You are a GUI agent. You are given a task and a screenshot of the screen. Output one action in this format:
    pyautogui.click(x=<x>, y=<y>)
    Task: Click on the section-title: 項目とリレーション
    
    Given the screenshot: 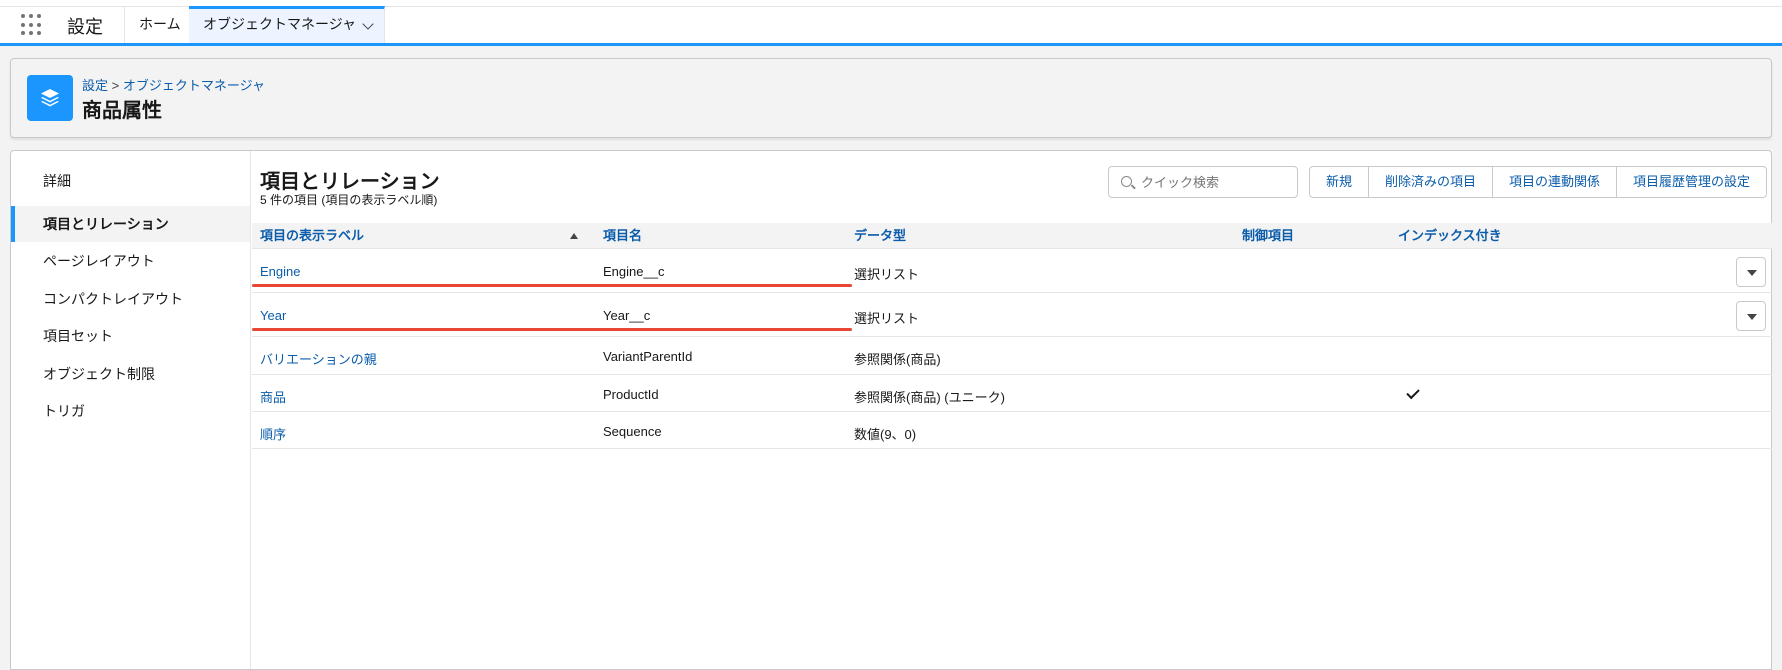 What is the action you would take?
    pyautogui.click(x=350, y=182)
    